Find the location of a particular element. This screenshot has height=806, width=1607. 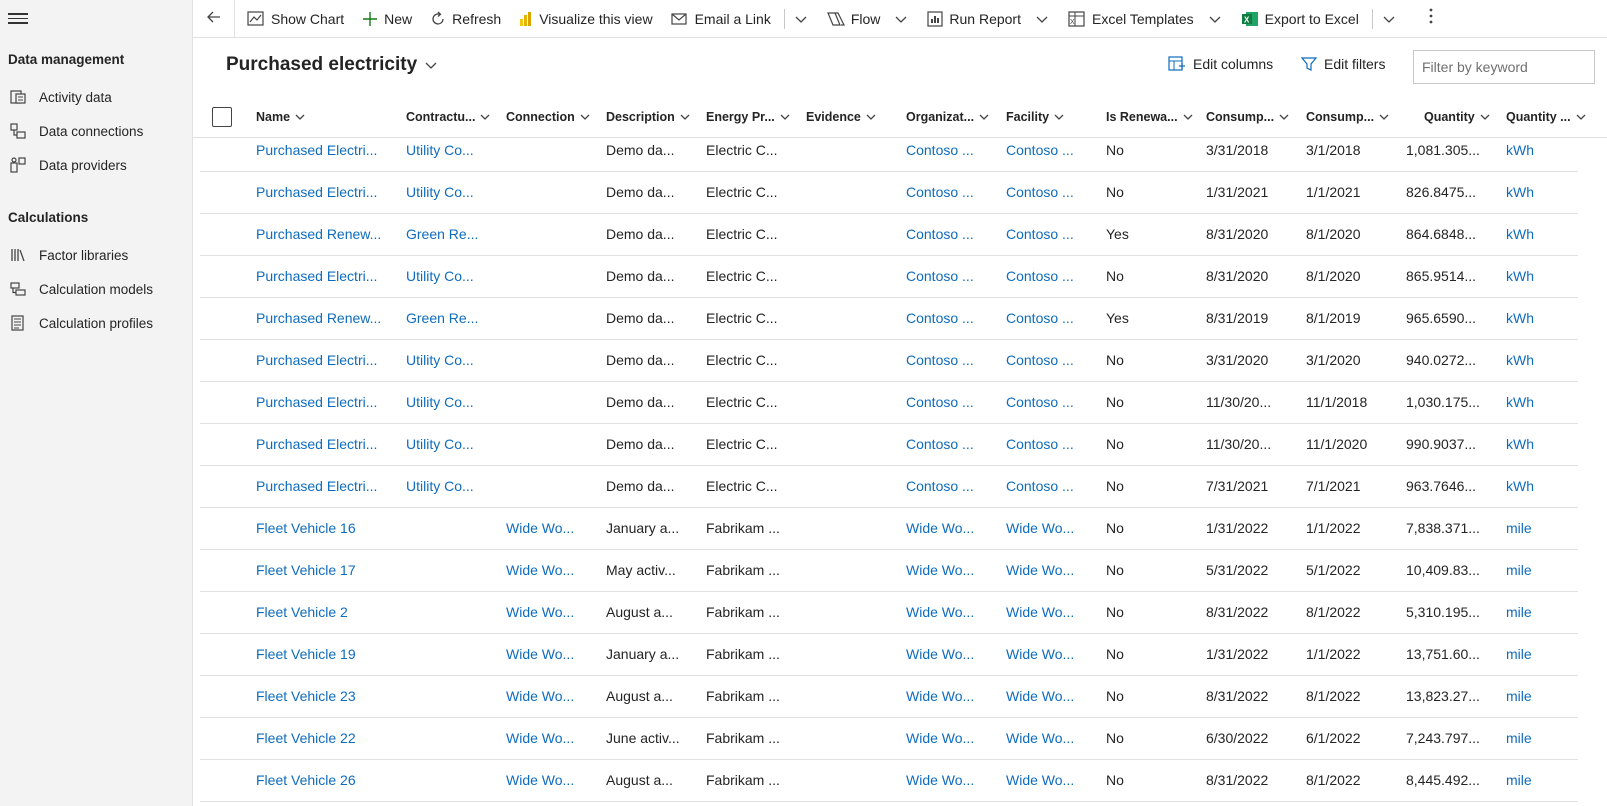

refresh-button: Refresh is located at coordinates (465, 19).